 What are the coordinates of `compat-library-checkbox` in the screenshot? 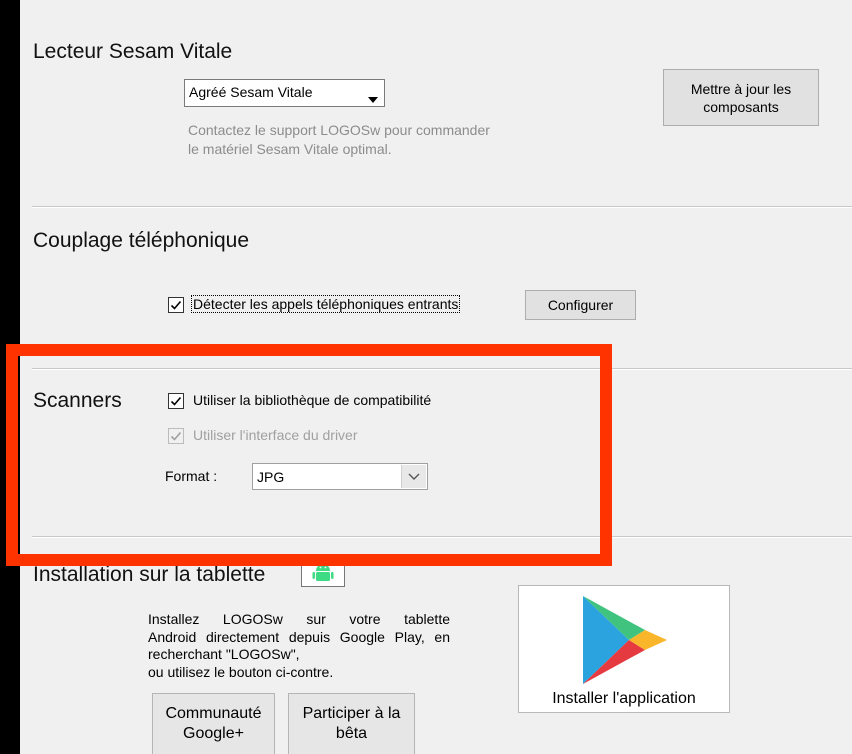 It's located at (176, 401).